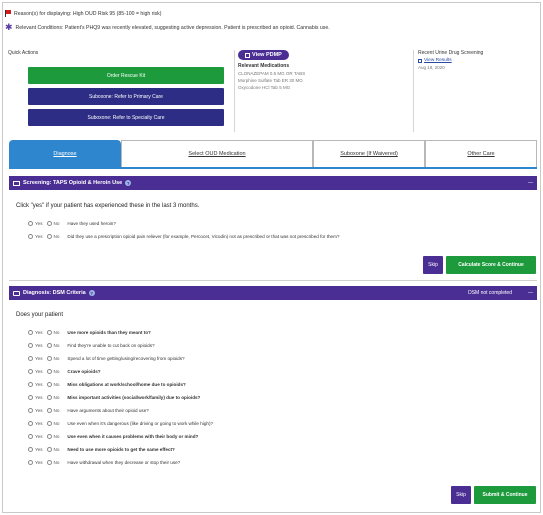 The height and width of the screenshot is (515, 543). What do you see at coordinates (8, 13) in the screenshot?
I see `flag-icon` at bounding box center [8, 13].